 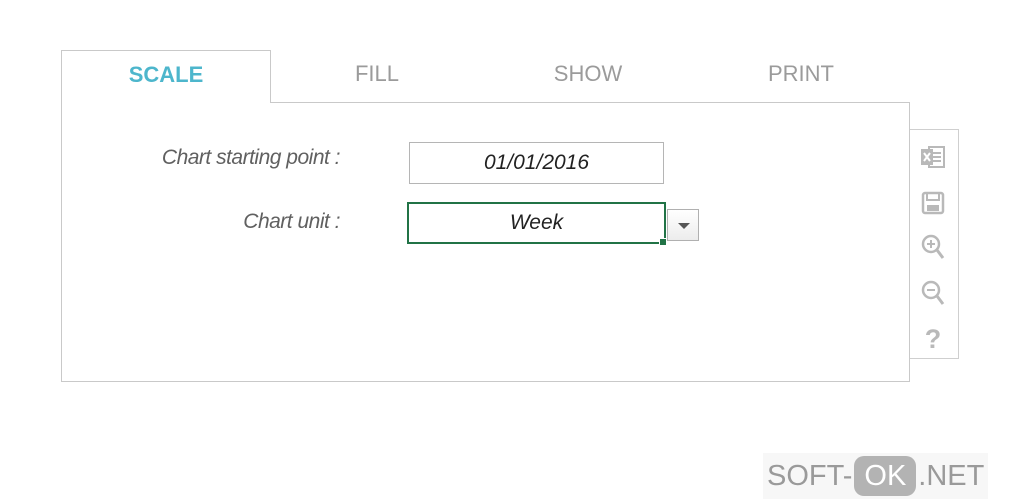 I want to click on chevron-down-icon, so click(x=684, y=226).